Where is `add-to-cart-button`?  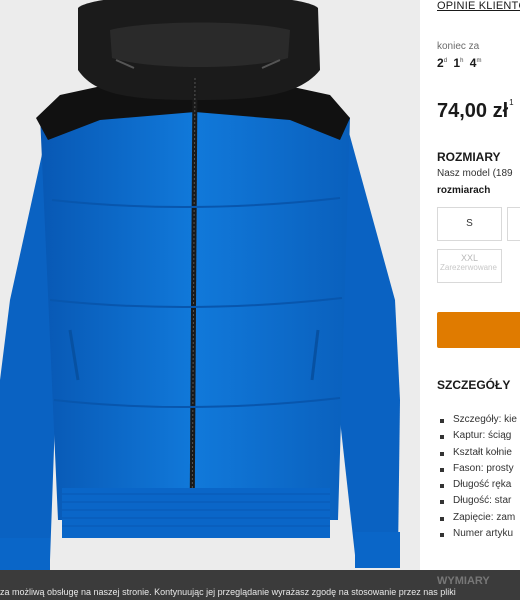
add-to-cart-button is located at coordinates (478, 330).